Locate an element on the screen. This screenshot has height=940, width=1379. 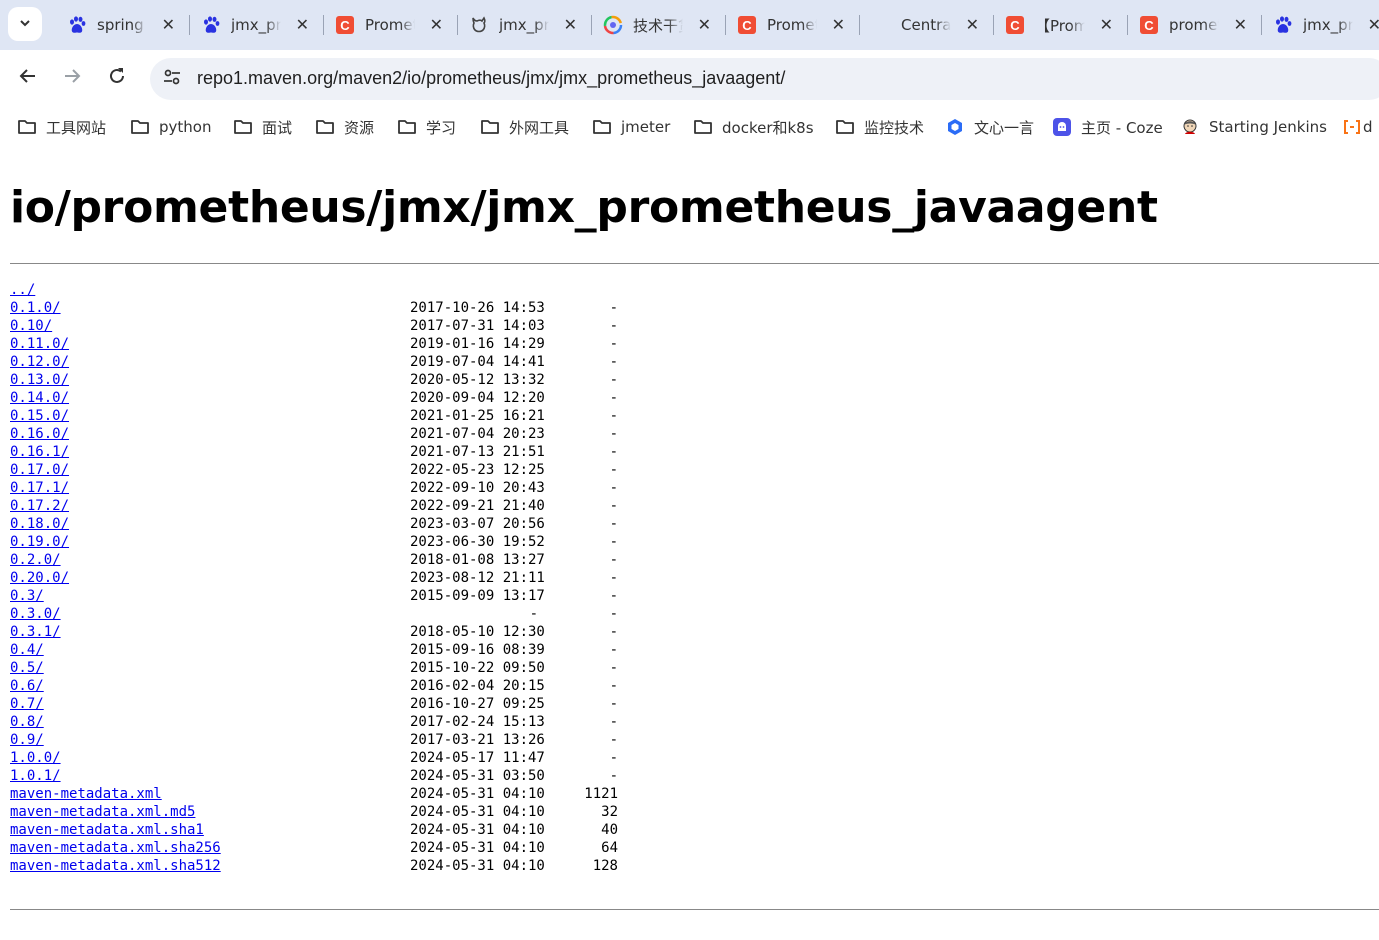
tab-search-button is located at coordinates (25, 24).